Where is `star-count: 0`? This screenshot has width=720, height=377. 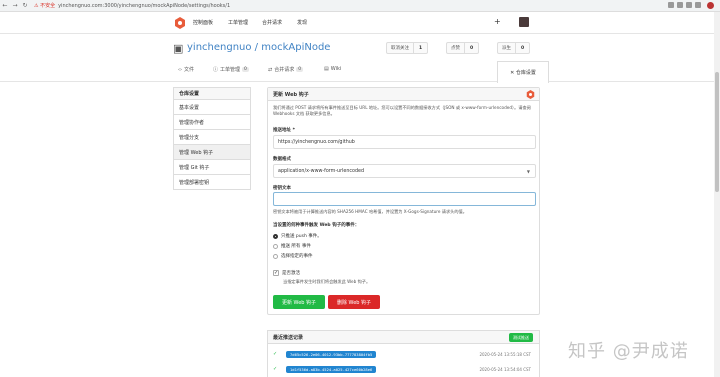
star-count: 0 is located at coordinates (472, 48).